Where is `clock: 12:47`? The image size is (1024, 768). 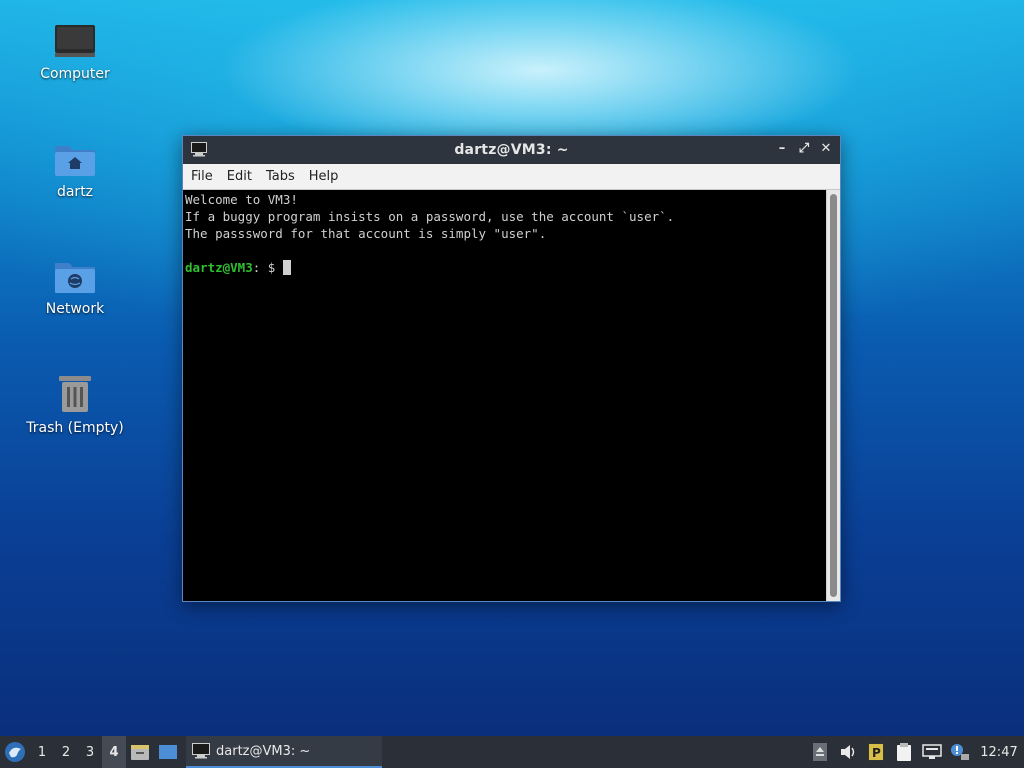
clock: 12:47 is located at coordinates (999, 752).